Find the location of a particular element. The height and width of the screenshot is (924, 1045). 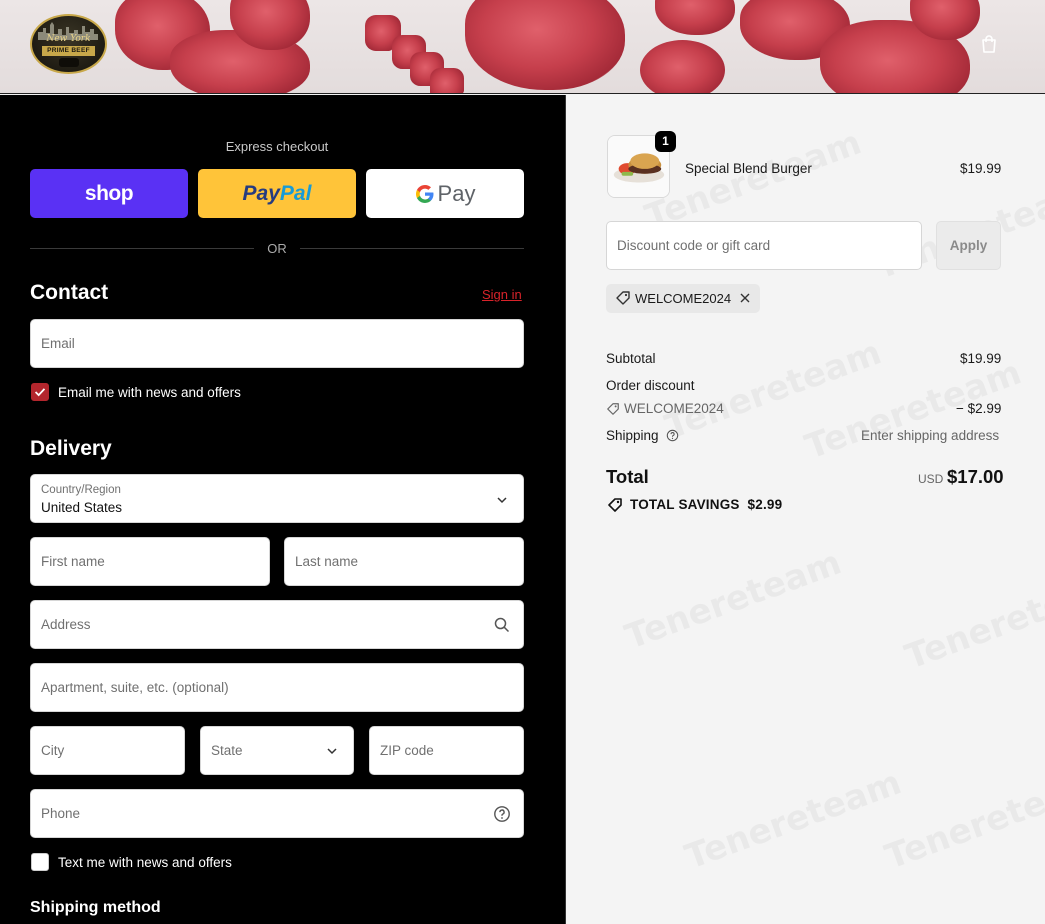

delivery-heading: Delivery is located at coordinates (71, 448).